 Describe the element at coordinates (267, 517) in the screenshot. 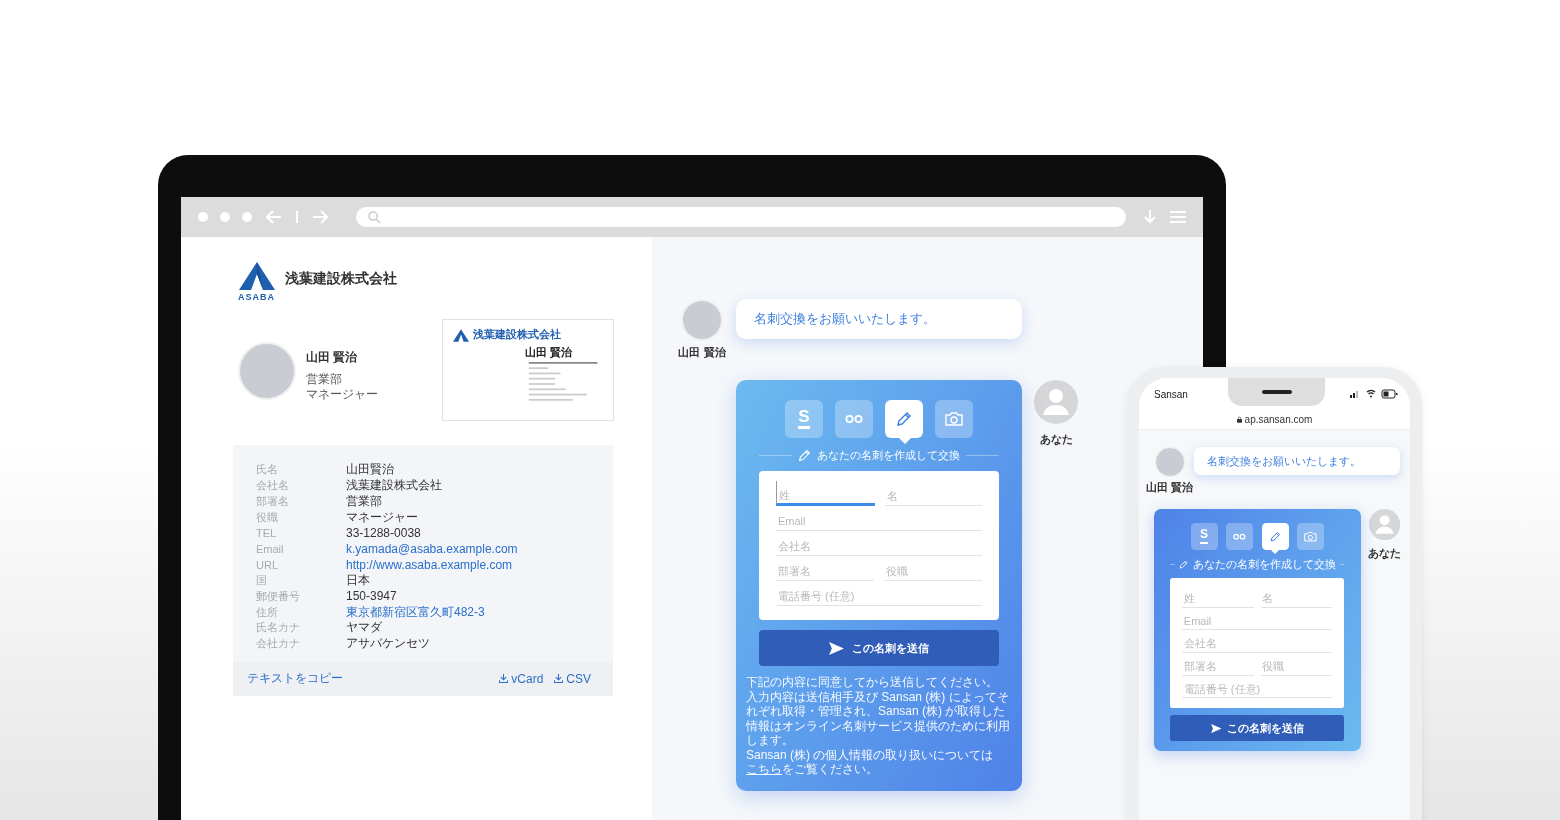

I see `field-label: 役職` at that location.